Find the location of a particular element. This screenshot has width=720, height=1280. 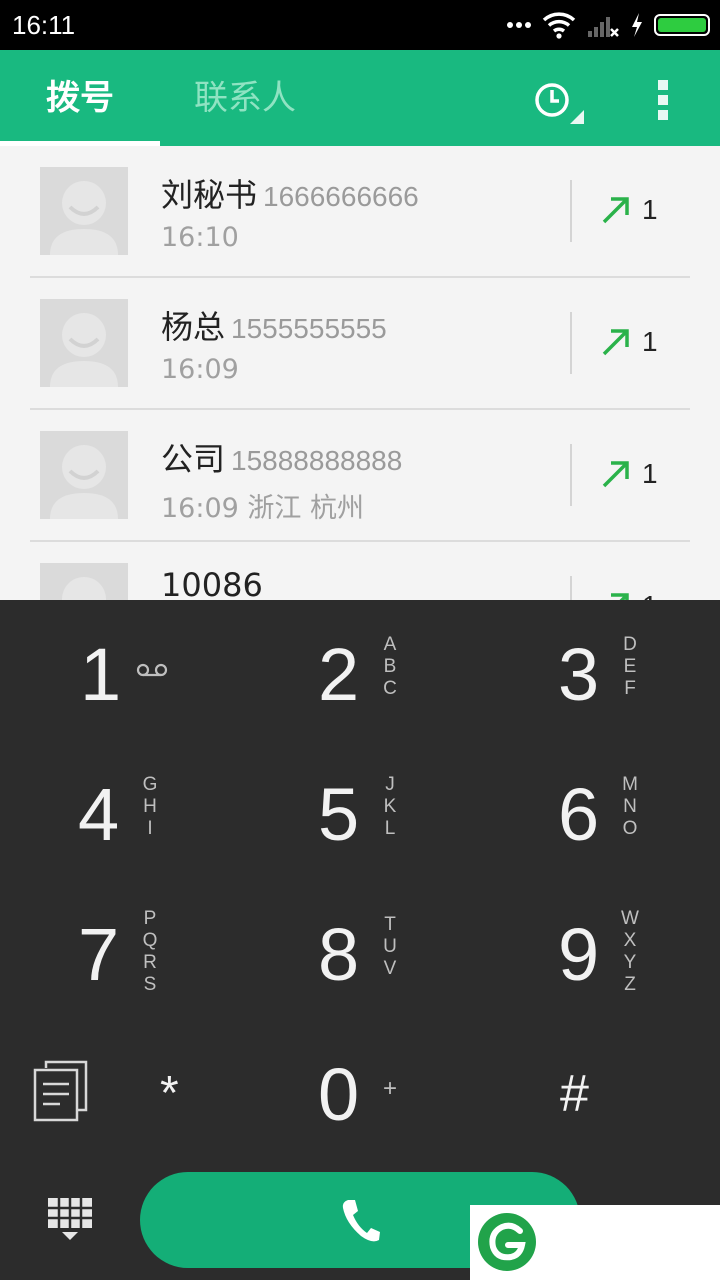

call-name-line: 公司 15888888888 is located at coordinates (281, 457).